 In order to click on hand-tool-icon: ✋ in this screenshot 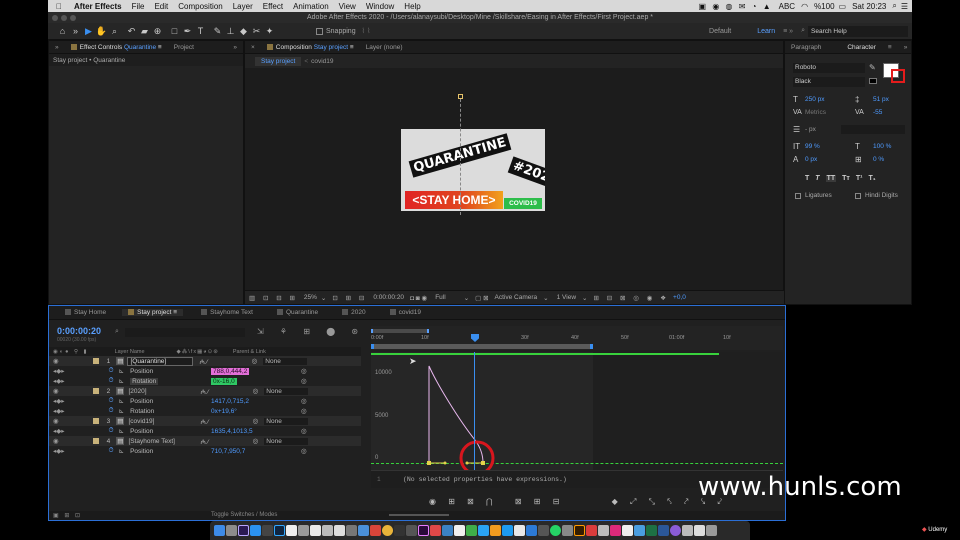, I will do `click(101, 31)`.